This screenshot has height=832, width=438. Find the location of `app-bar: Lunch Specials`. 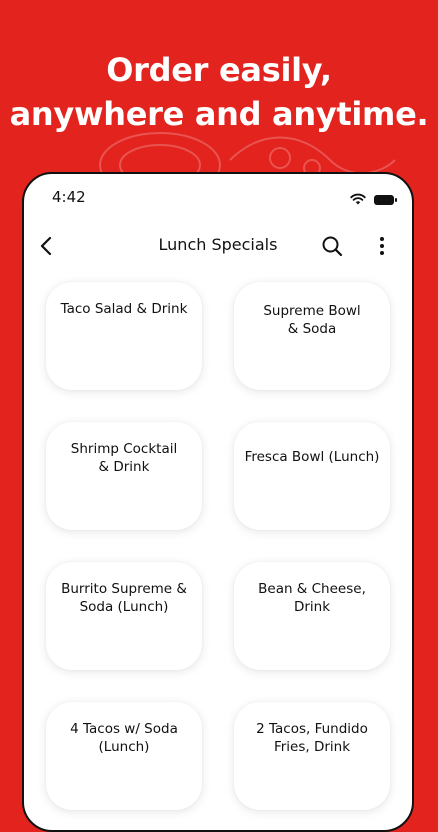

app-bar: Lunch Specials is located at coordinates (218, 246).